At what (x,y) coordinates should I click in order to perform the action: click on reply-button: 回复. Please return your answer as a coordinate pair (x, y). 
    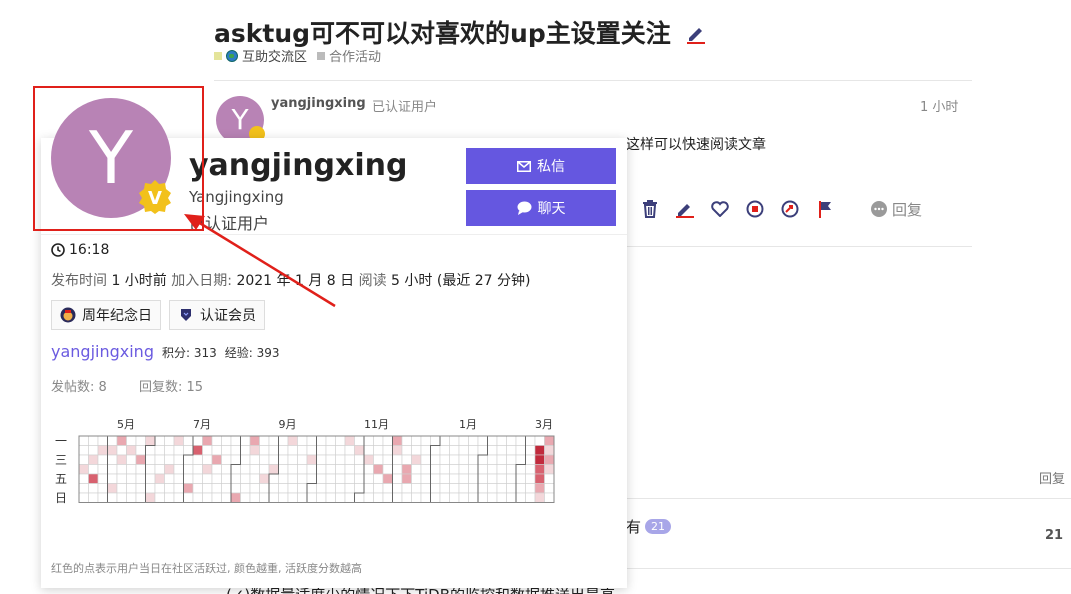
    Looking at the image, I should click on (896, 209).